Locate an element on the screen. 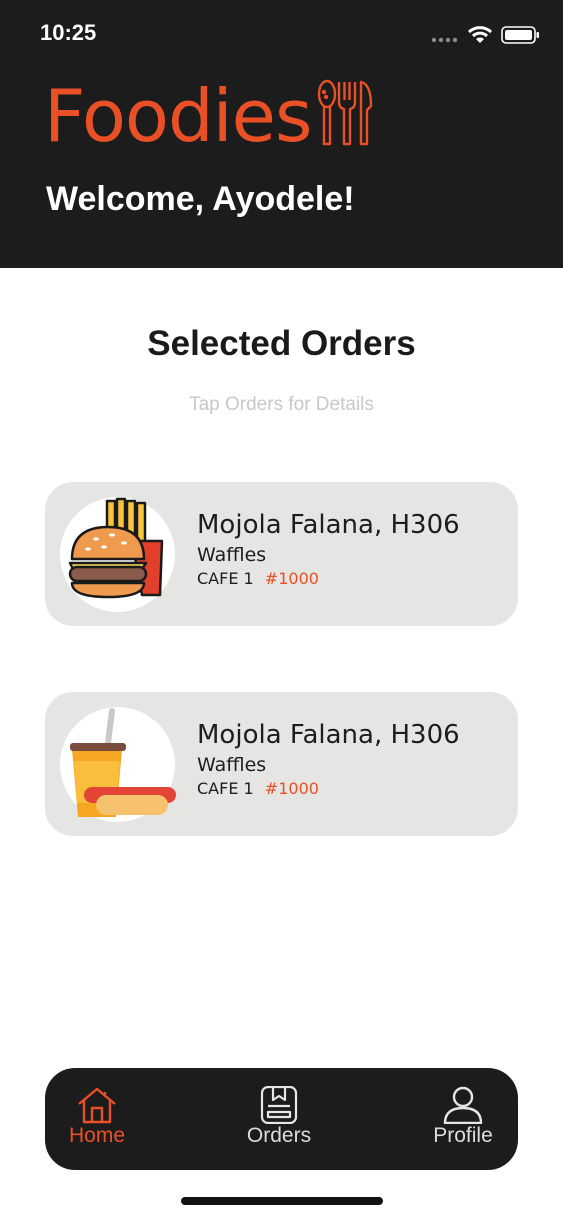 The width and height of the screenshot is (563, 1218). tab-label: Orders is located at coordinates (279, 1135).